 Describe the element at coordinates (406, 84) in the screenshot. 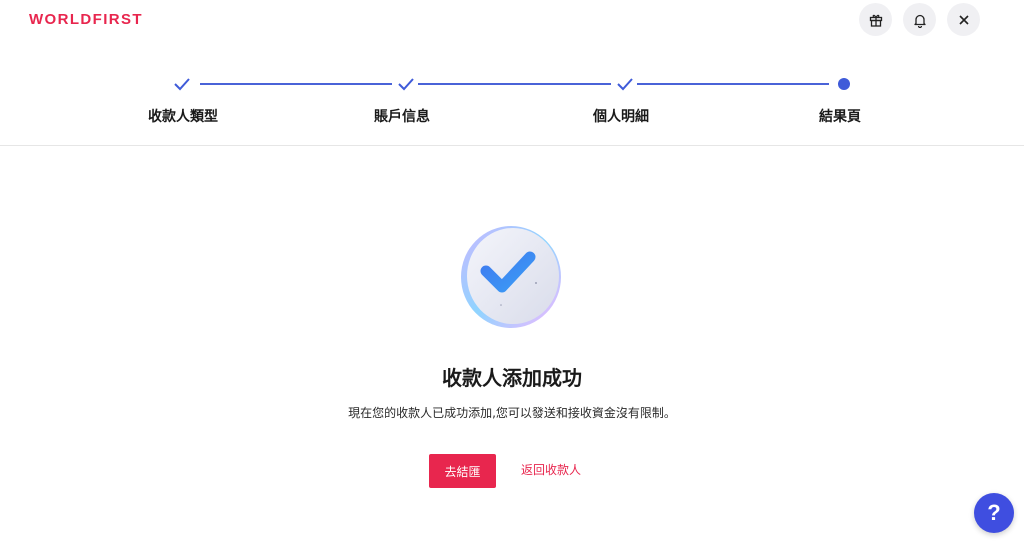

I see `step-2-check-icon` at that location.